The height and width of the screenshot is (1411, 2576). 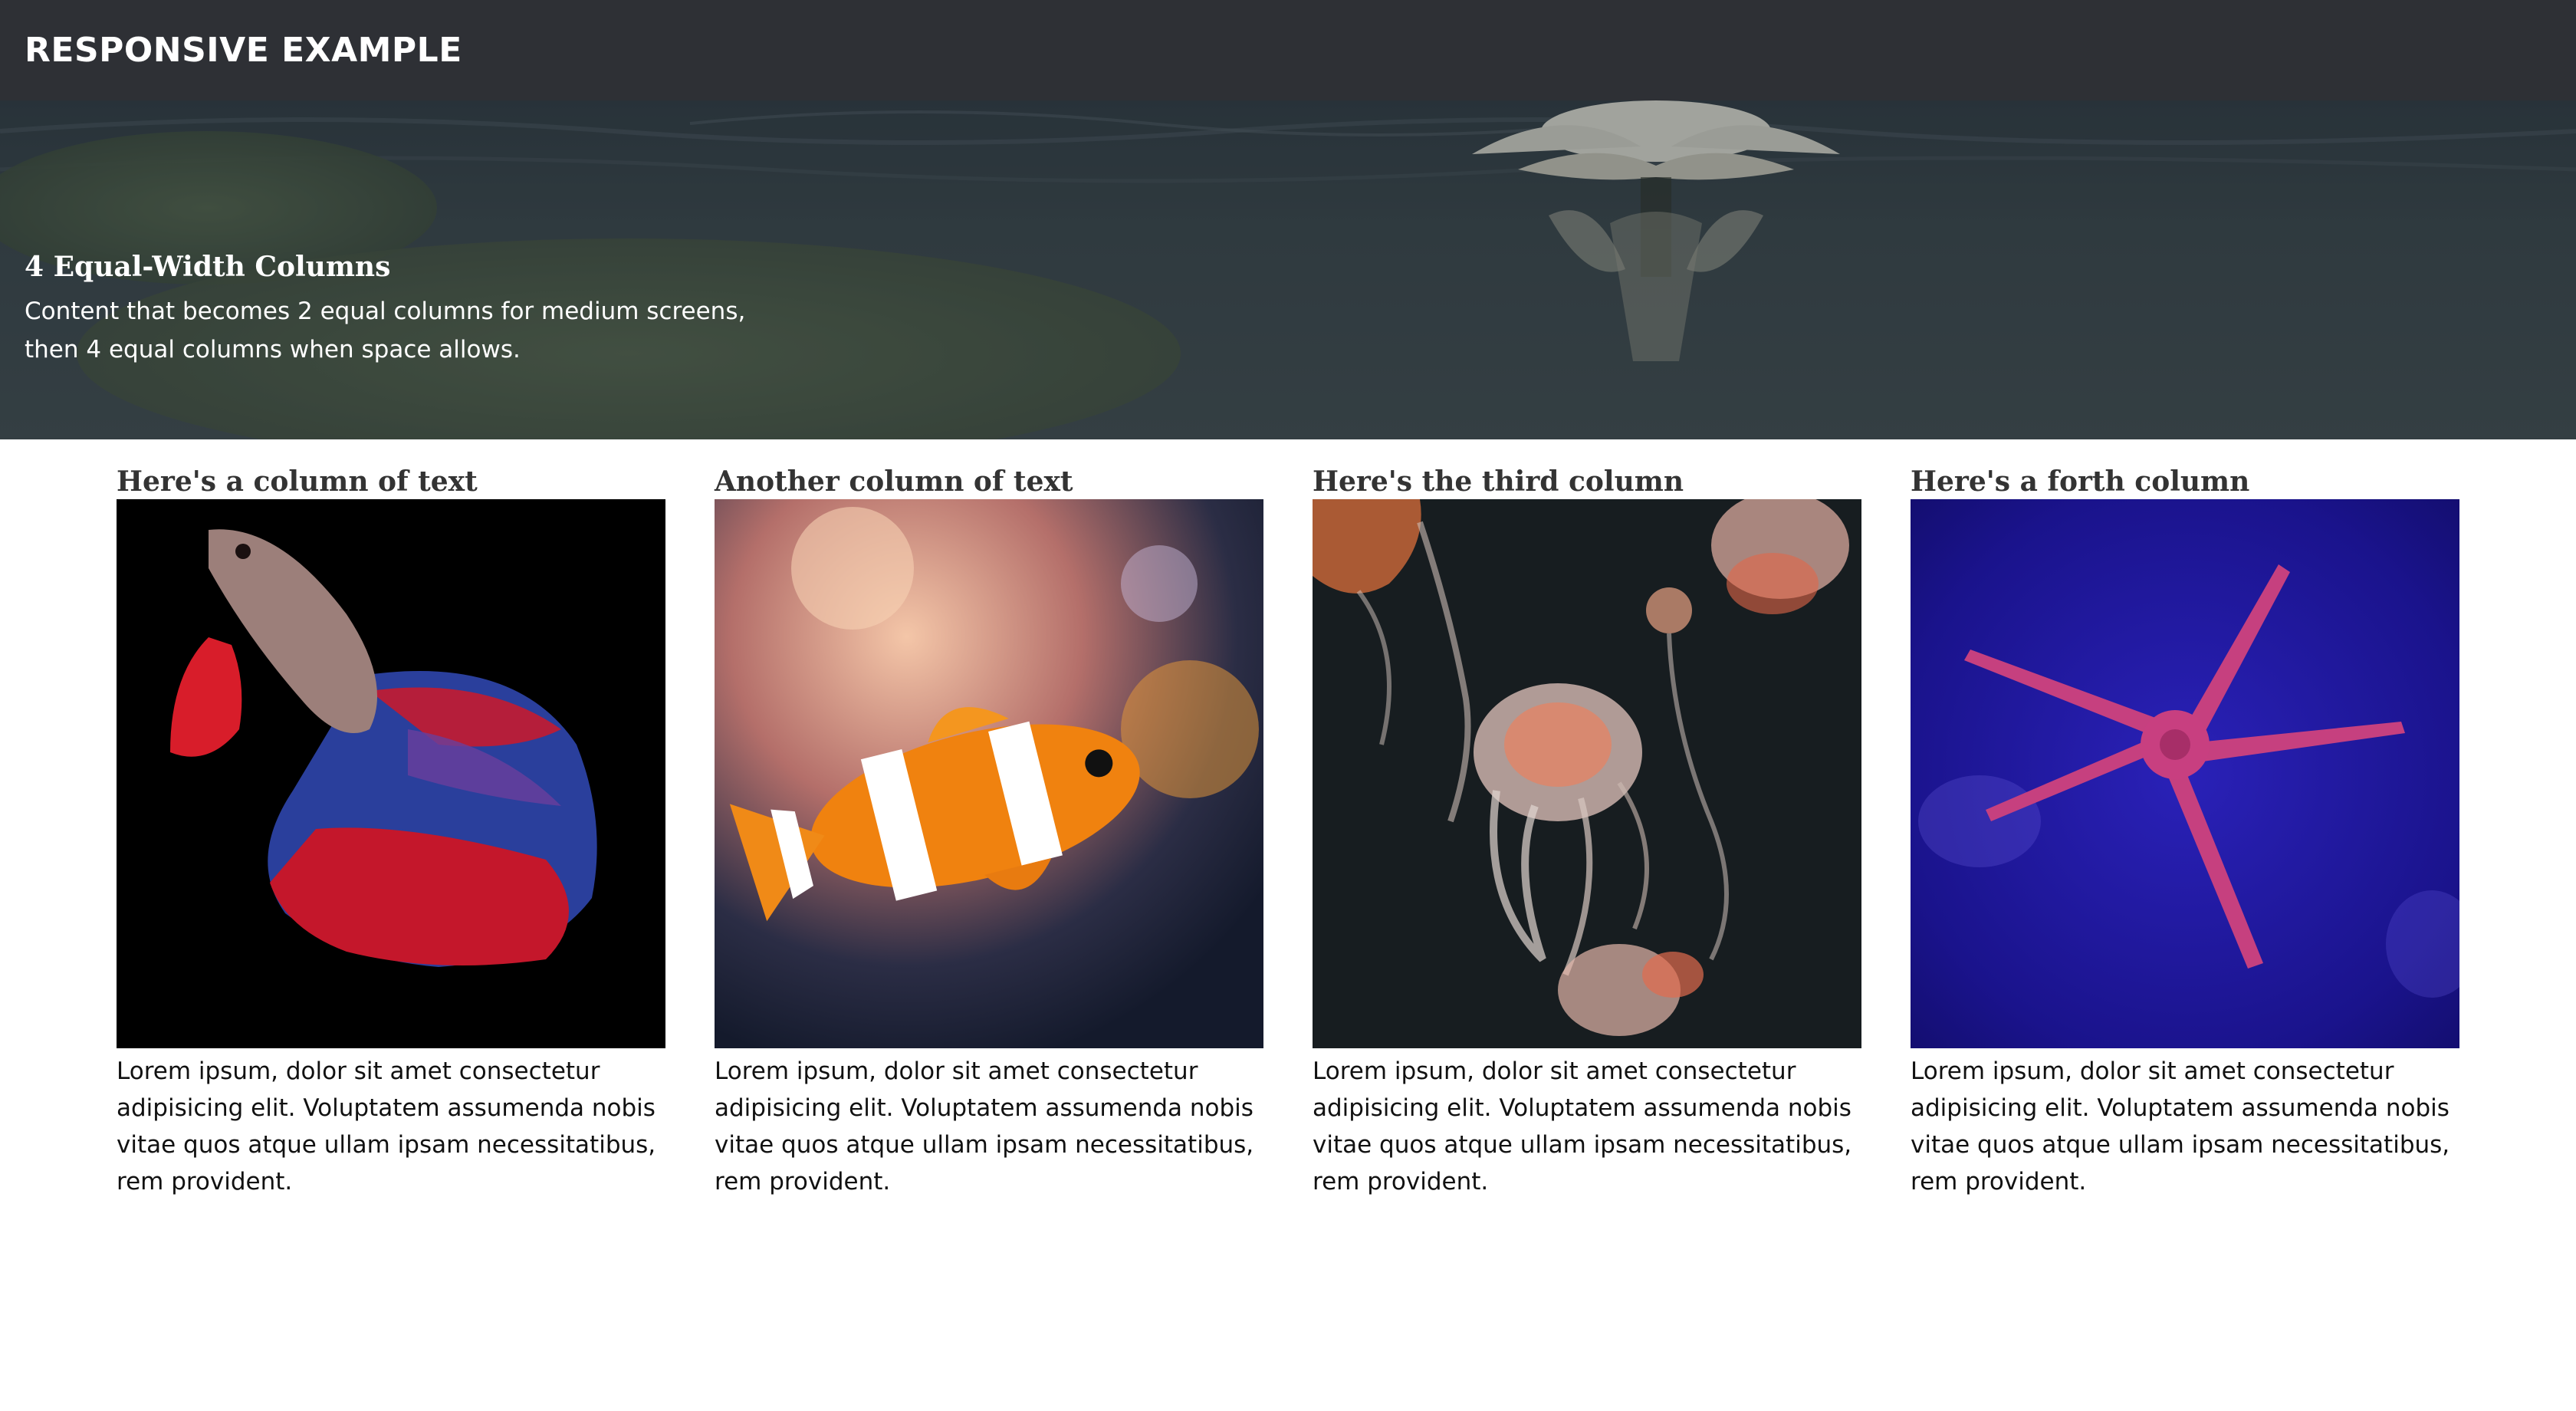 What do you see at coordinates (1288, 50) in the screenshot?
I see `top-navbar: RESPONSIVE EXAMPLE` at bounding box center [1288, 50].